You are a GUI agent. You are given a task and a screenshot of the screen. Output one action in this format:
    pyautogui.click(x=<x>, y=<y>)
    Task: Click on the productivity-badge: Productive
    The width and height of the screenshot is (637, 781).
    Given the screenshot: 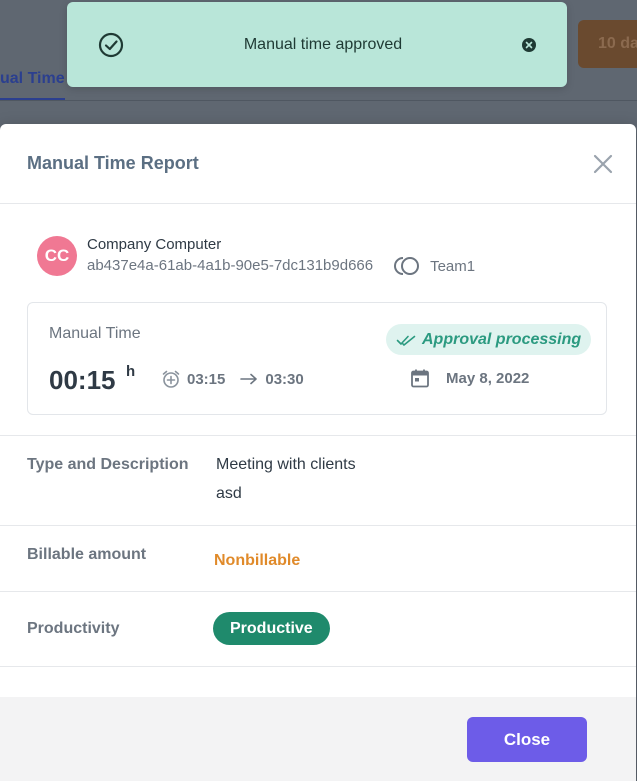 What is the action you would take?
    pyautogui.click(x=271, y=628)
    